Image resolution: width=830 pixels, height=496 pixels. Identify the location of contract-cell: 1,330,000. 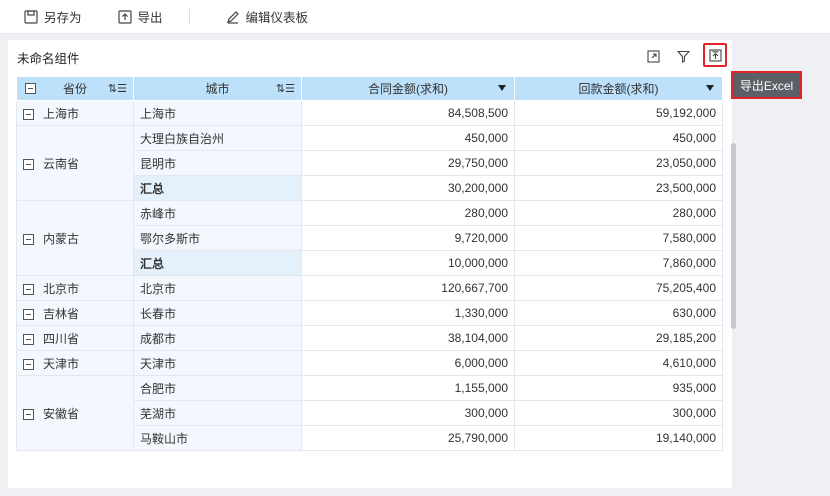
(408, 313).